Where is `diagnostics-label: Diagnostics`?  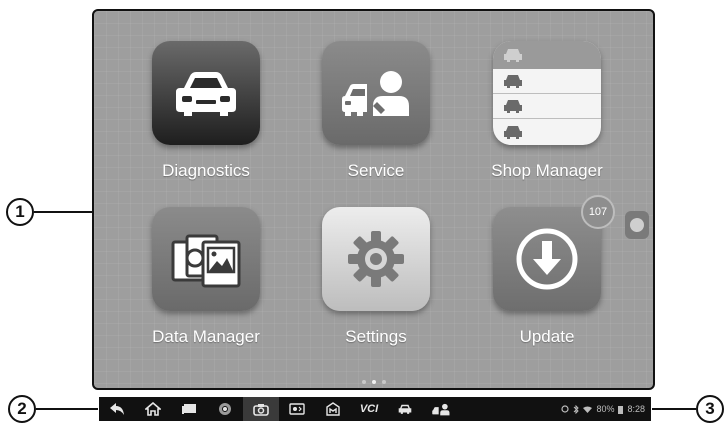
diagnostics-label: Diagnostics is located at coordinates (206, 170).